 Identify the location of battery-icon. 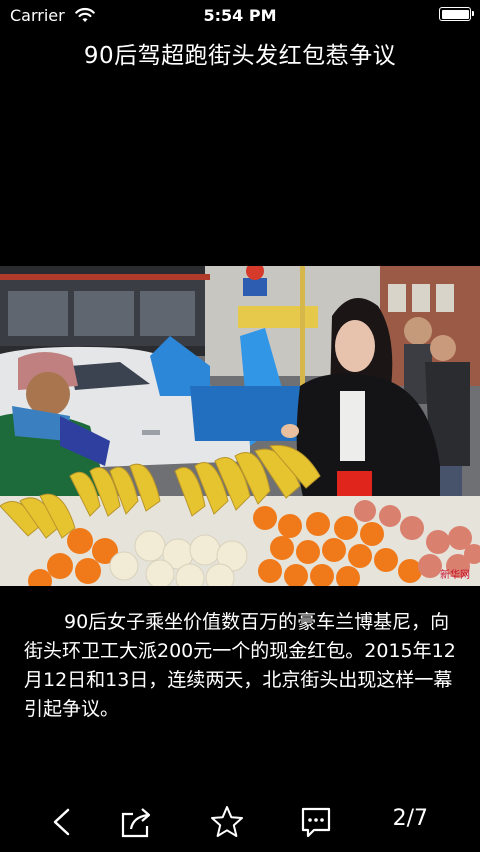
(456, 14).